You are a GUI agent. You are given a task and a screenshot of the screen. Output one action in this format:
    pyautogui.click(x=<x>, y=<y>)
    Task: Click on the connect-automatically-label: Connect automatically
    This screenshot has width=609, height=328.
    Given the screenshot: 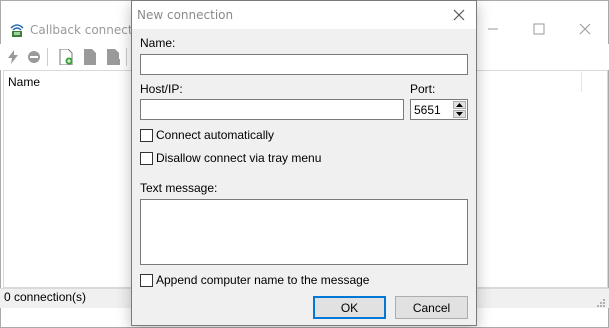 What is the action you would take?
    pyautogui.click(x=215, y=135)
    